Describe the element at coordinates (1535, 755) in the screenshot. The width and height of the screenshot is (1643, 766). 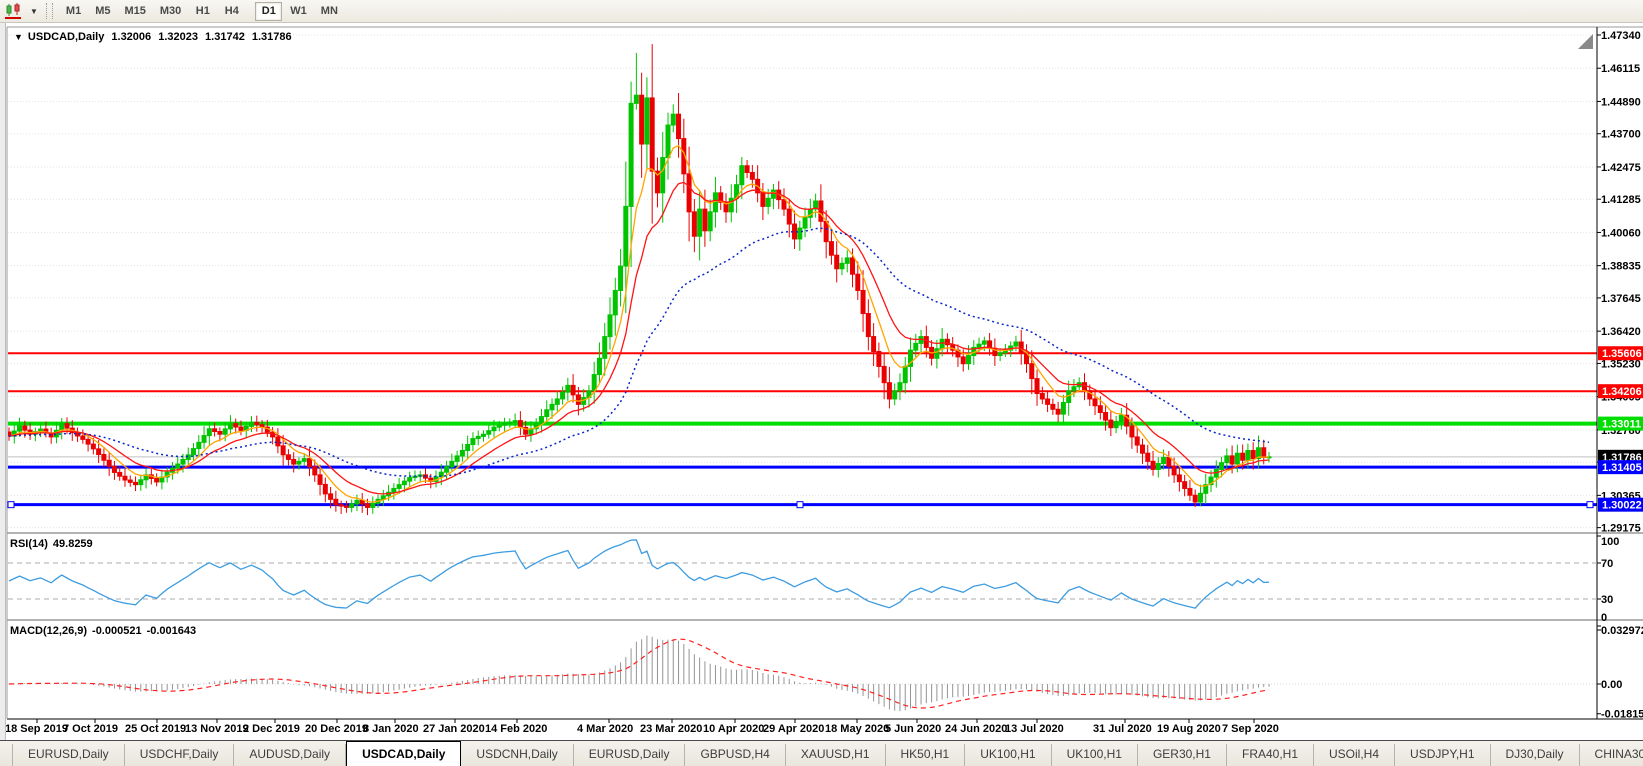
I see `chart-tab-dj30-daily: DJ30,Daily` at that location.